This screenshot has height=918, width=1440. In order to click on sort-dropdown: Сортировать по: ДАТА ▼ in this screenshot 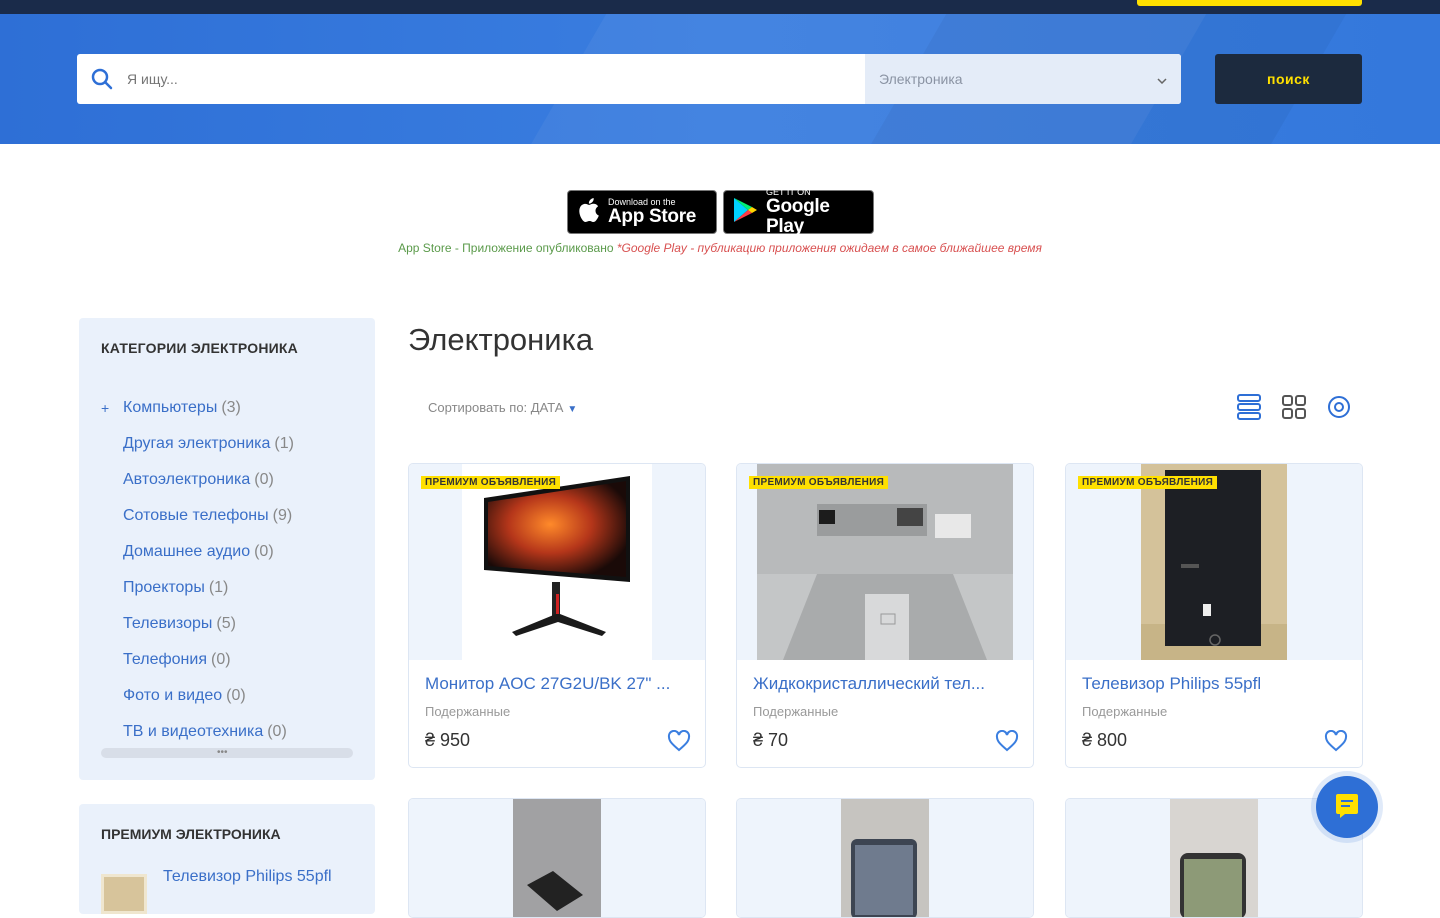, I will do `click(502, 407)`.